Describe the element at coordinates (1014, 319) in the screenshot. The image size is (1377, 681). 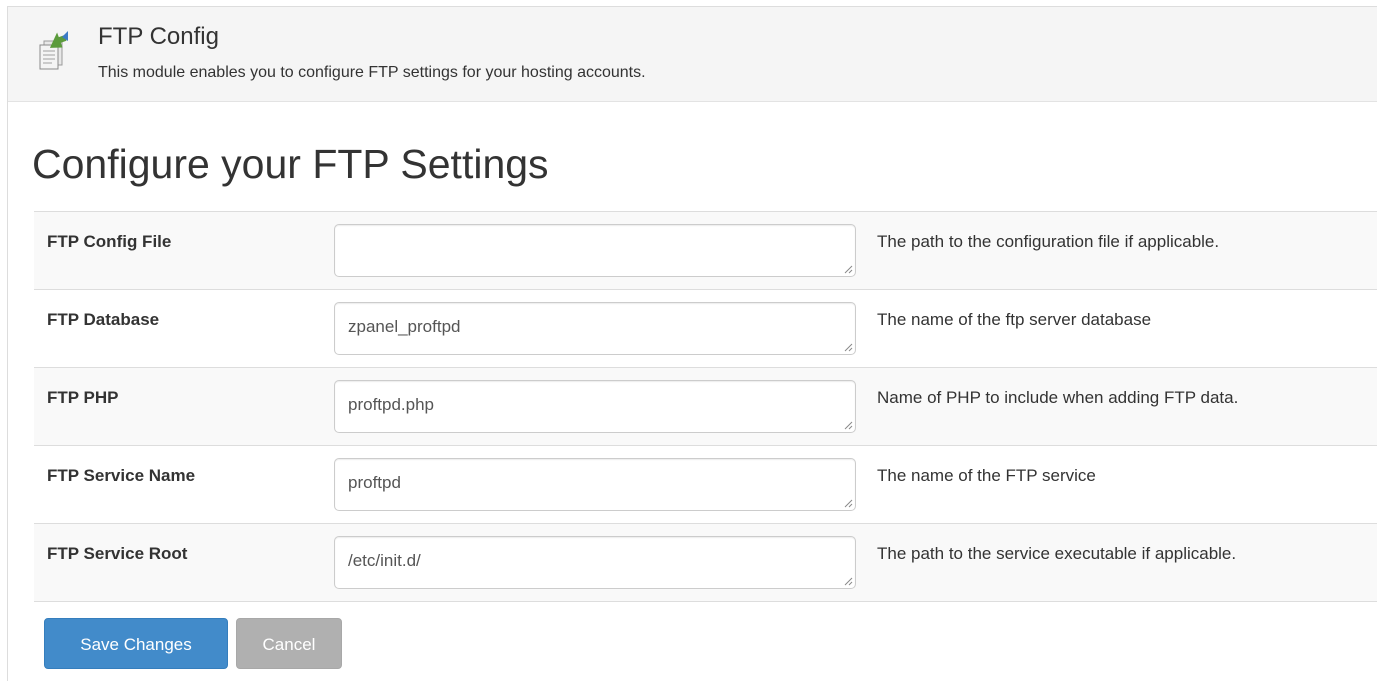
I see `setting-help: The name of the ftp server database` at that location.